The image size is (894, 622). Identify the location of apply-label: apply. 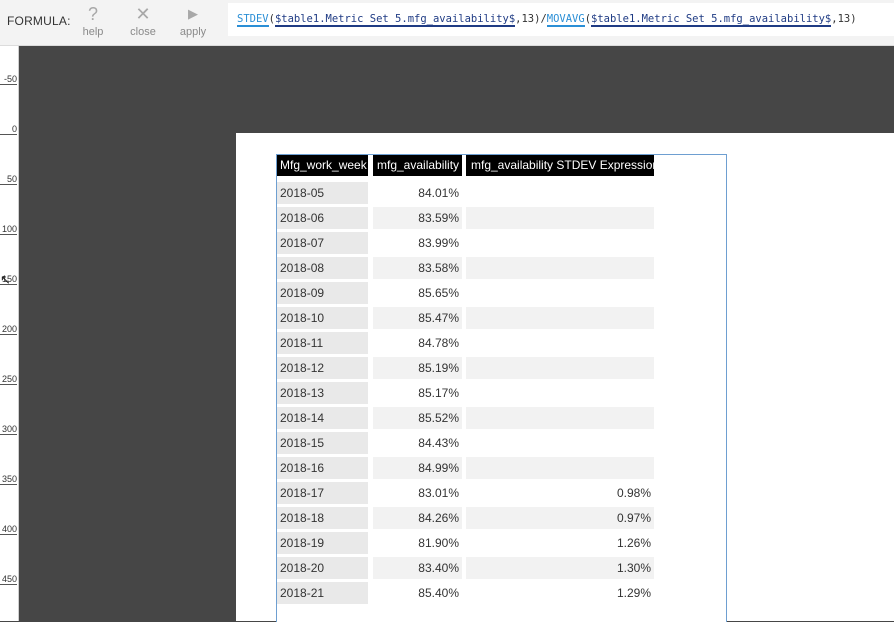
(193, 32).